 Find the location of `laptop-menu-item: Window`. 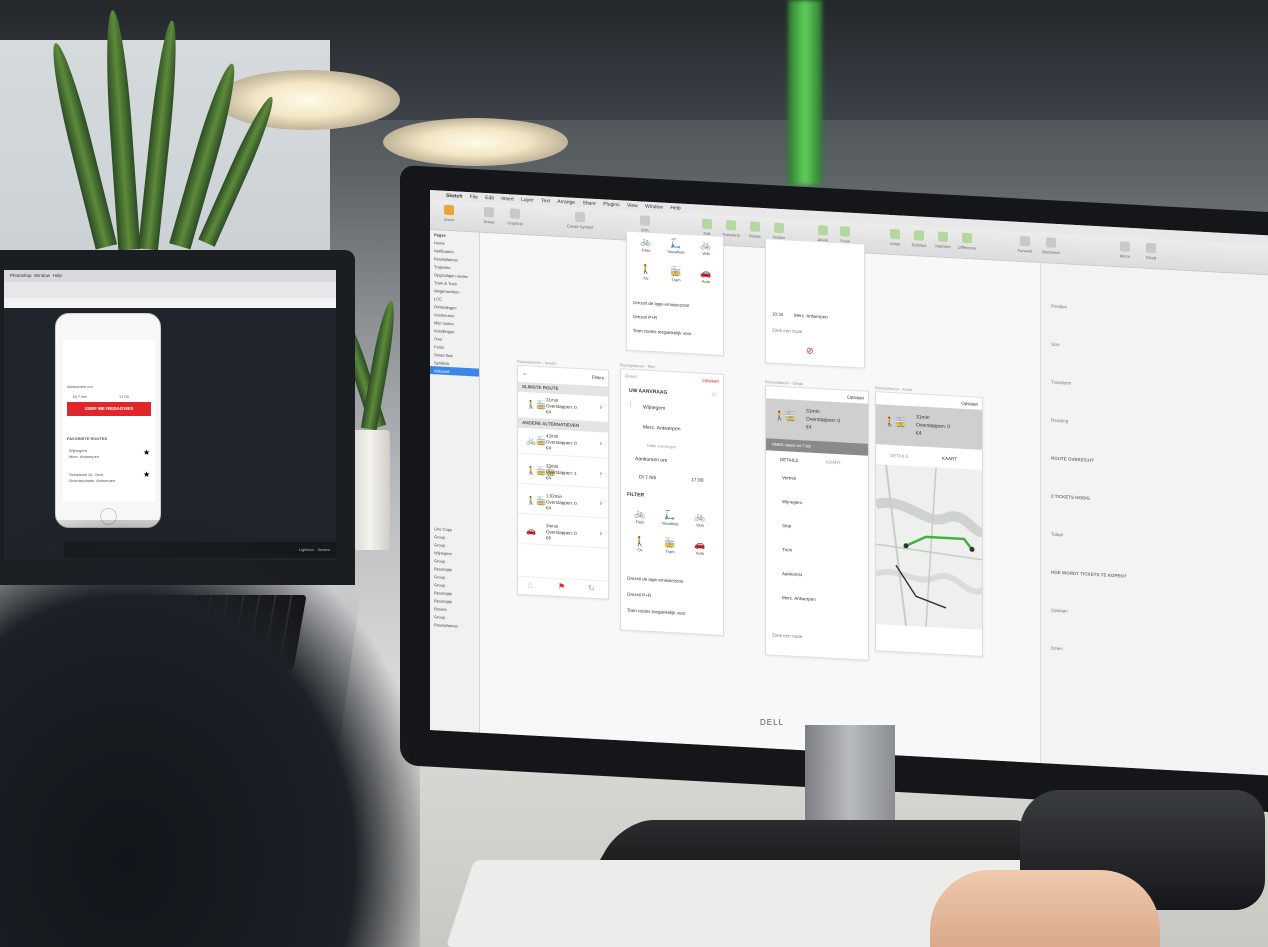

laptop-menu-item: Window is located at coordinates (42, 275).